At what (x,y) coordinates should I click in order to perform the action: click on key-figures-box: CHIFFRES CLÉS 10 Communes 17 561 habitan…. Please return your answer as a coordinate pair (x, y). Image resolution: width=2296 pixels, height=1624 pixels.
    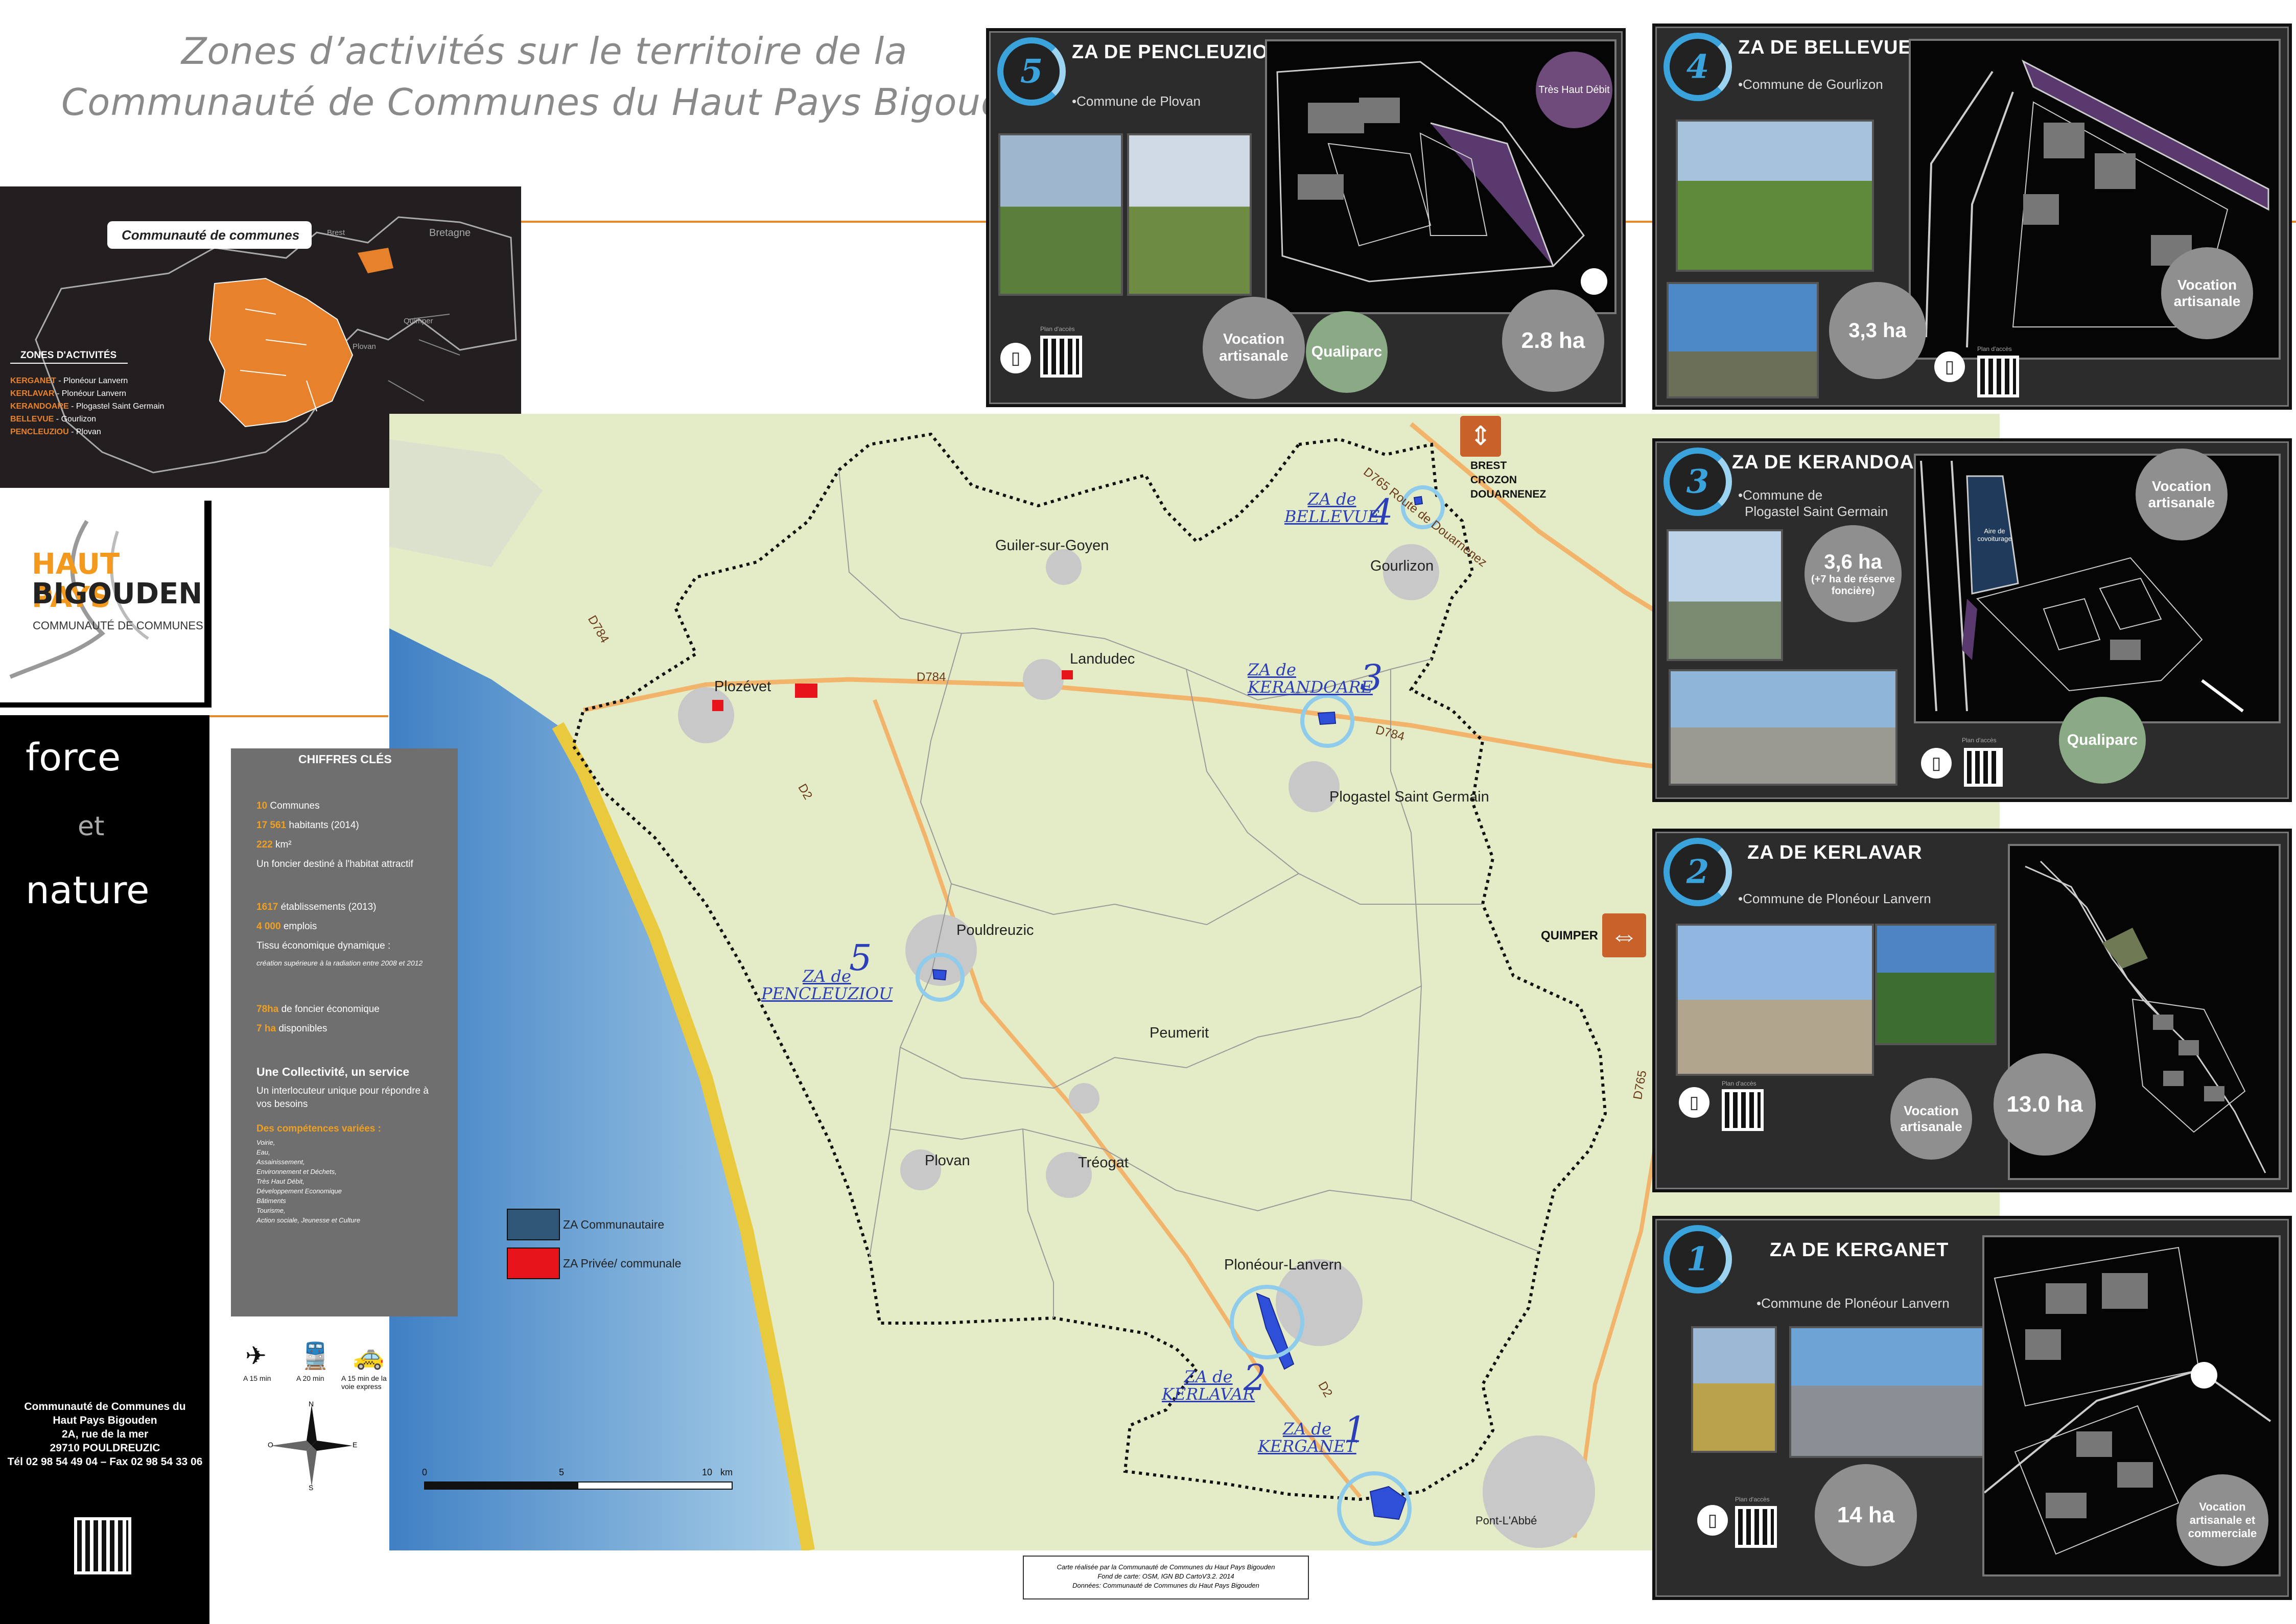
    Looking at the image, I should click on (344, 1032).